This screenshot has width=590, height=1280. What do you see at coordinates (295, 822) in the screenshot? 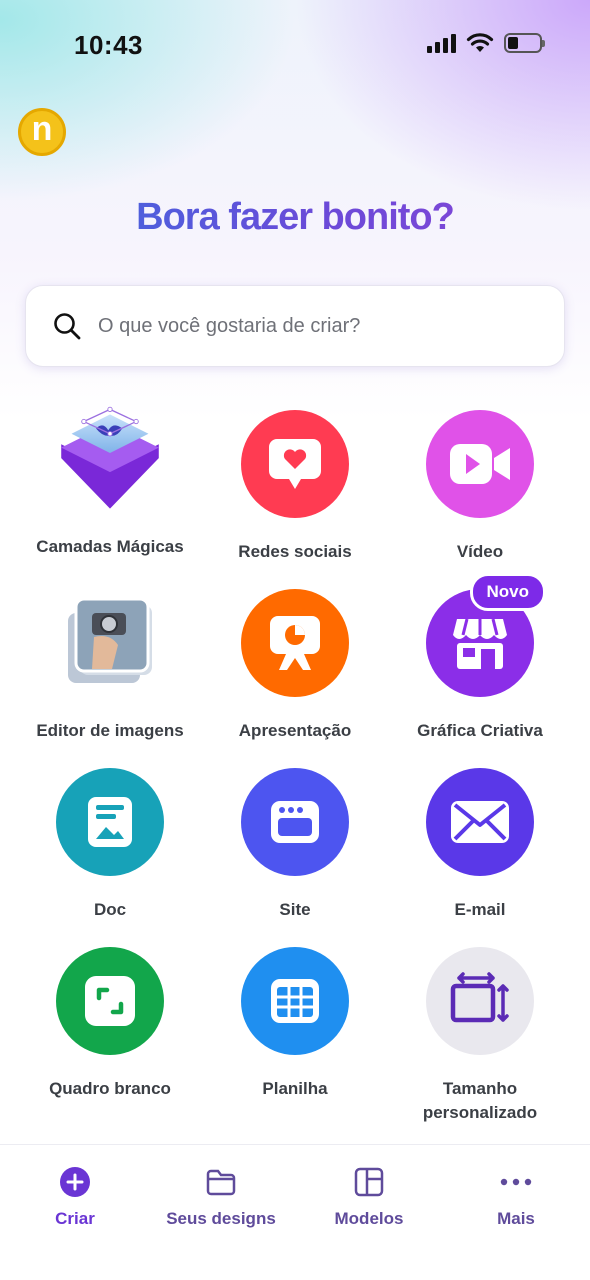
I see `browser-window-icon` at bounding box center [295, 822].